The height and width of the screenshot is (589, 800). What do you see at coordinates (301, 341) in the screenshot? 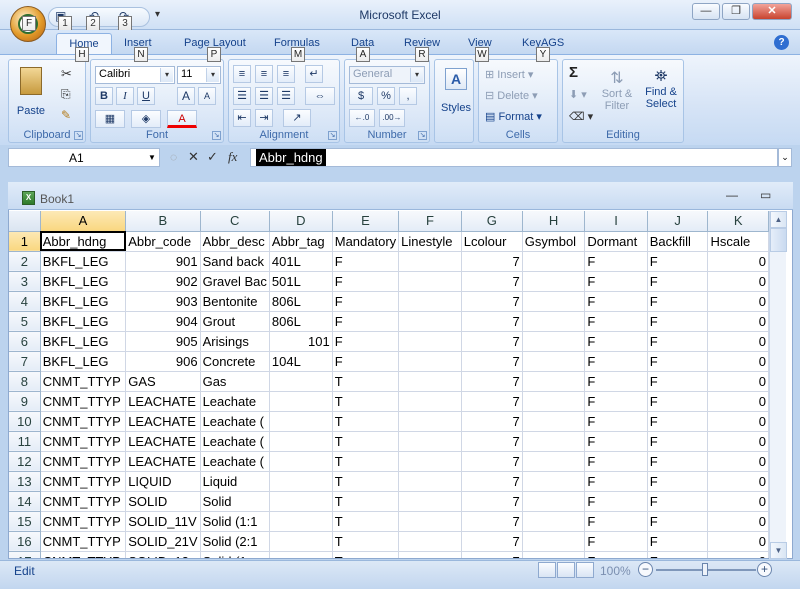
I see `cell-d6: 101` at bounding box center [301, 341].